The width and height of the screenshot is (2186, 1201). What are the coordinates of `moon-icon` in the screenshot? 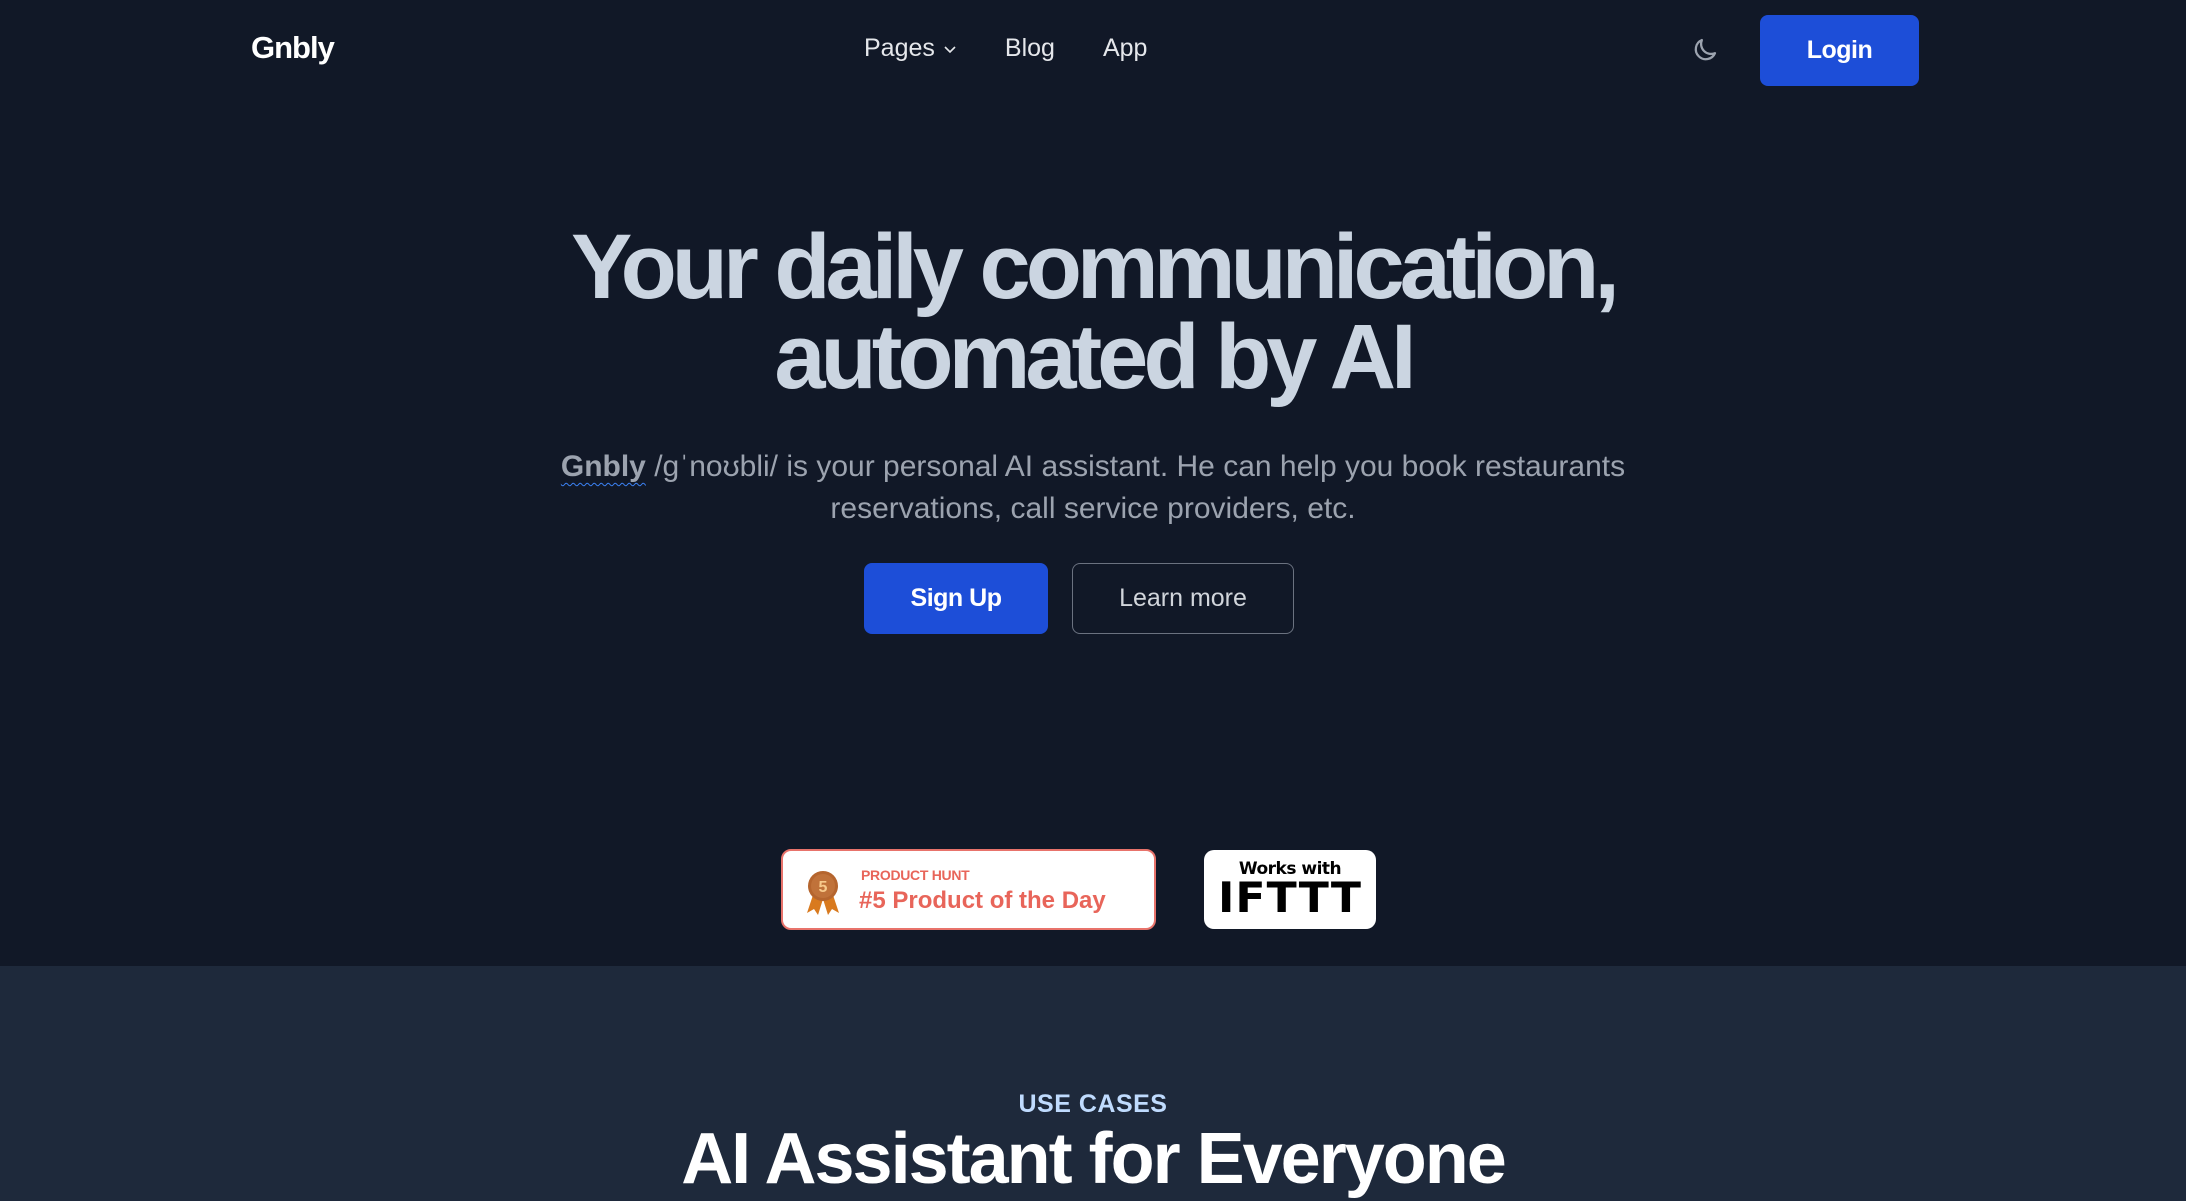 It's located at (1705, 49).